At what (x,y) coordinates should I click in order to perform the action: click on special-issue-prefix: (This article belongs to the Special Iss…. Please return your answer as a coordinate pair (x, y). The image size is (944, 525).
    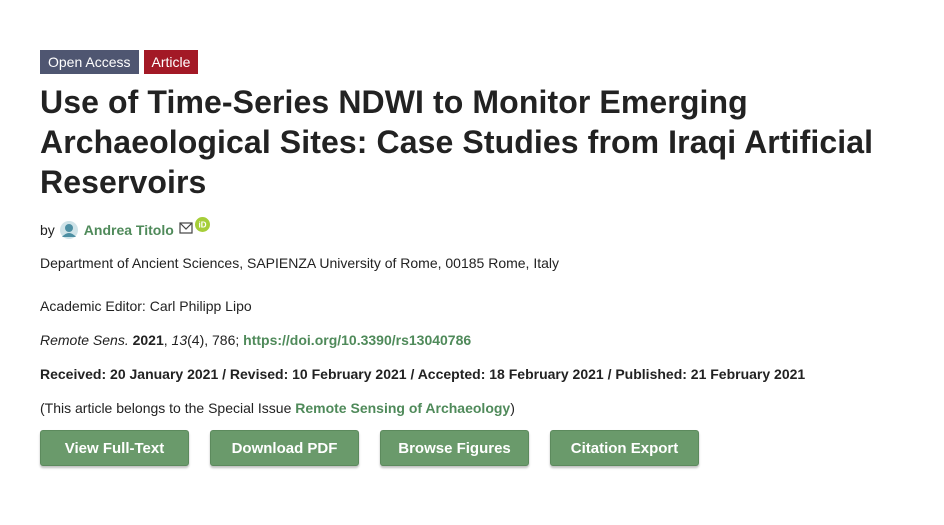
    Looking at the image, I should click on (168, 408).